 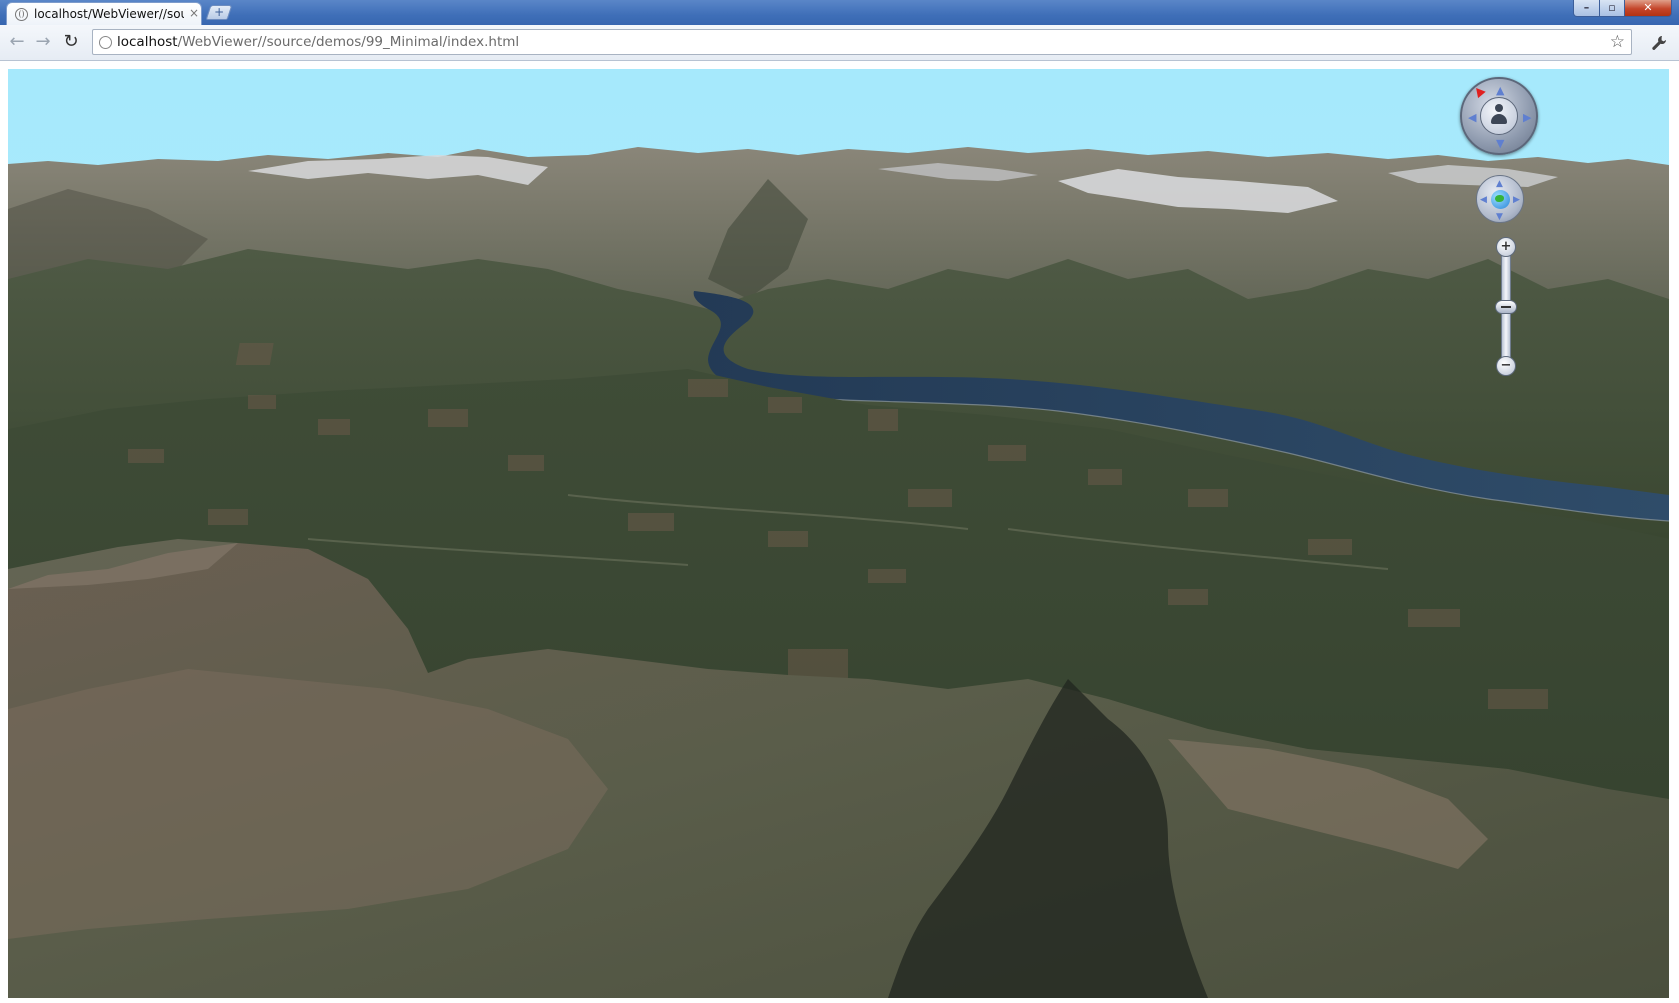 I want to click on tilt-up-arrow-icon: ▲, so click(x=1499, y=184).